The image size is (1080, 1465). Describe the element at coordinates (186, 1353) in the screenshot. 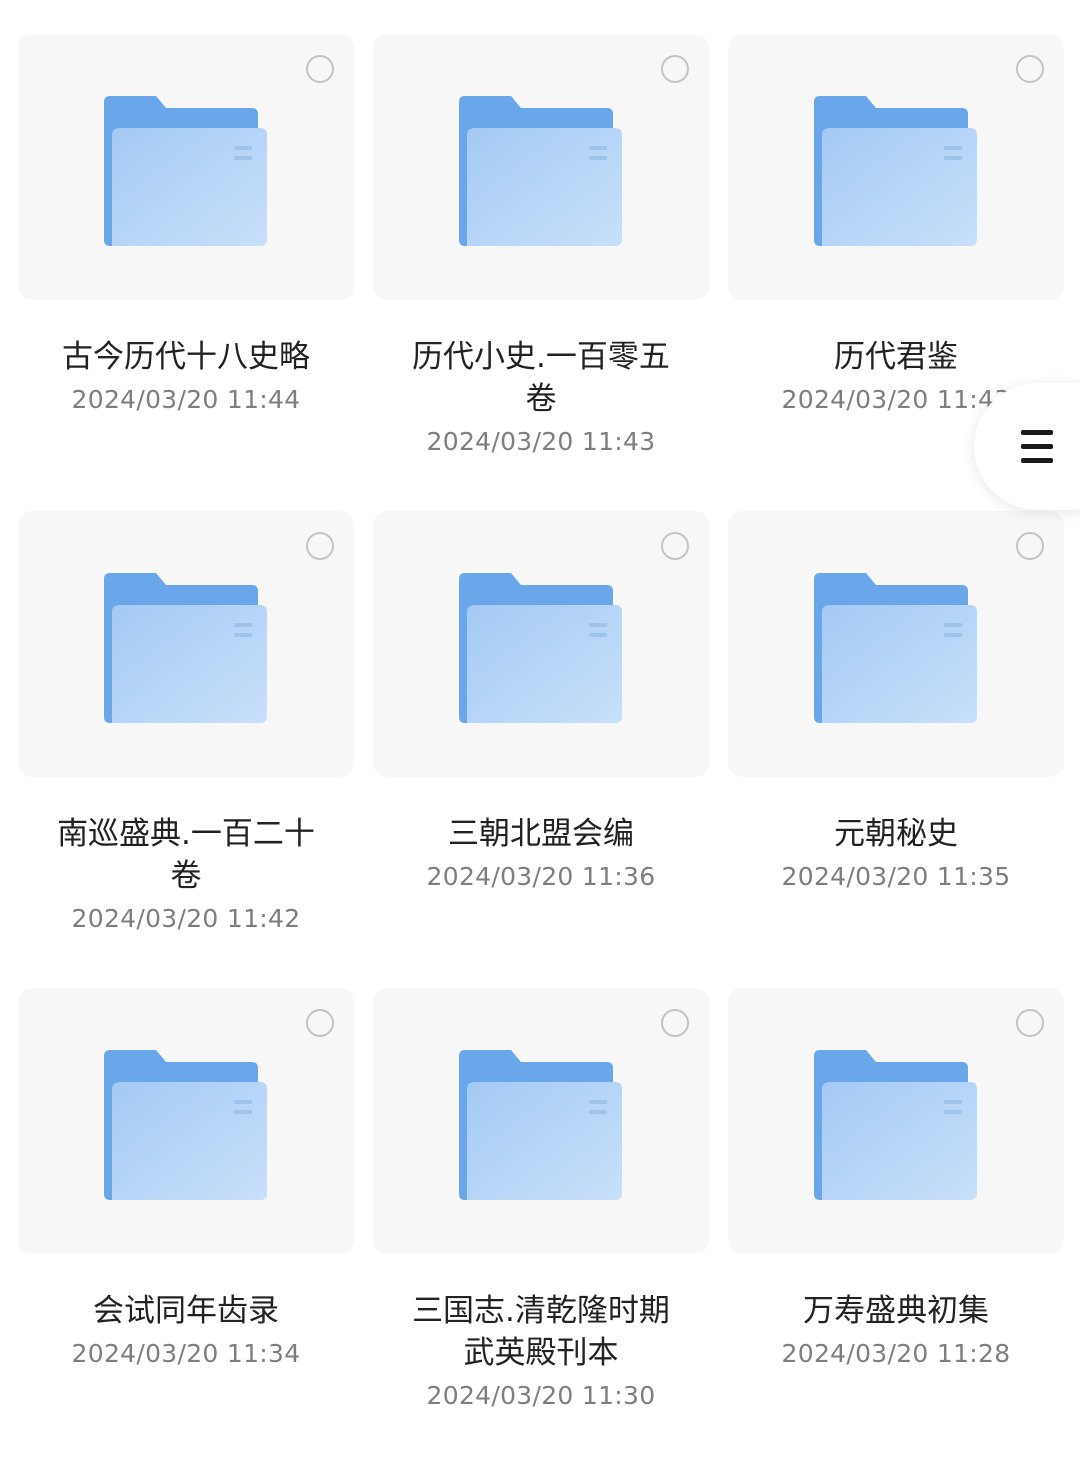

I see `folder-date: 2024/03/20 11:34` at that location.